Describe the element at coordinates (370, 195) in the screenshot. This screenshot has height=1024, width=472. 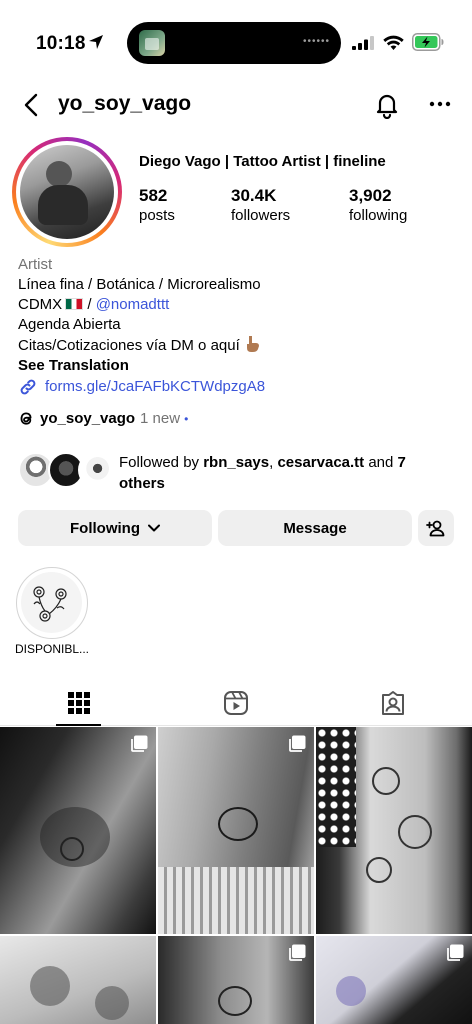
I see `stat-following-value: 3,902` at that location.